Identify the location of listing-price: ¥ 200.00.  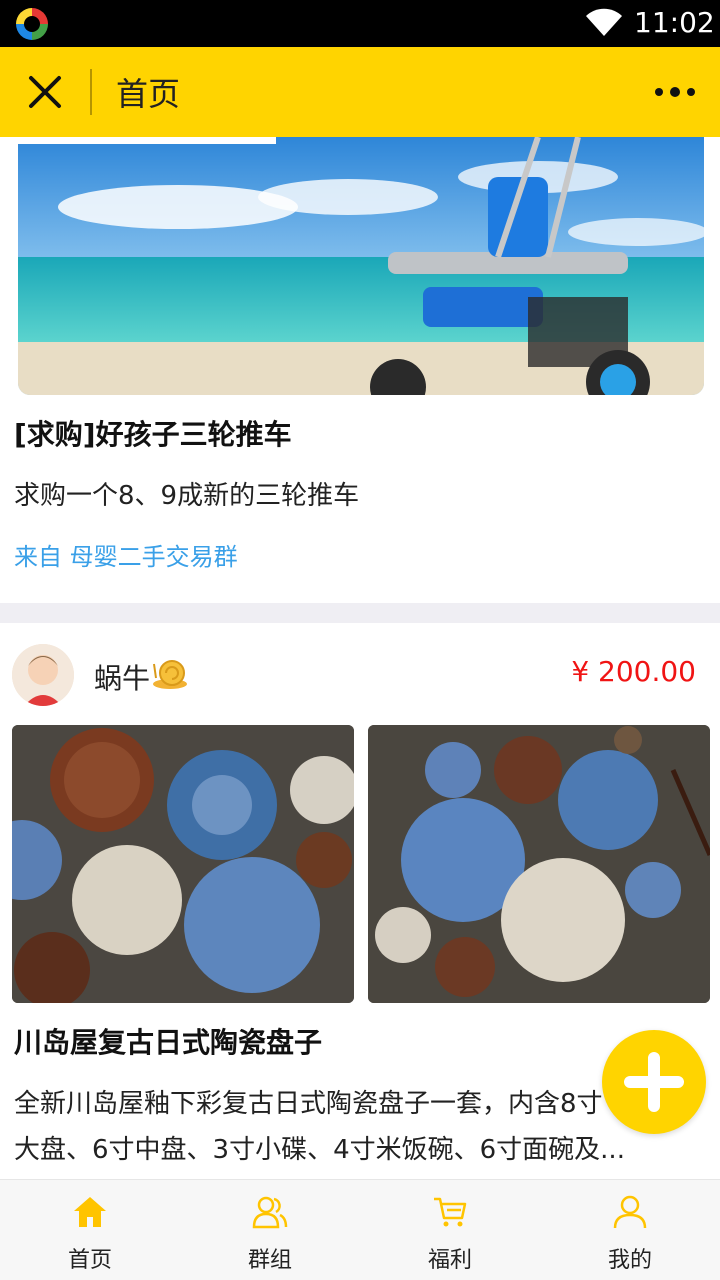
(633, 671).